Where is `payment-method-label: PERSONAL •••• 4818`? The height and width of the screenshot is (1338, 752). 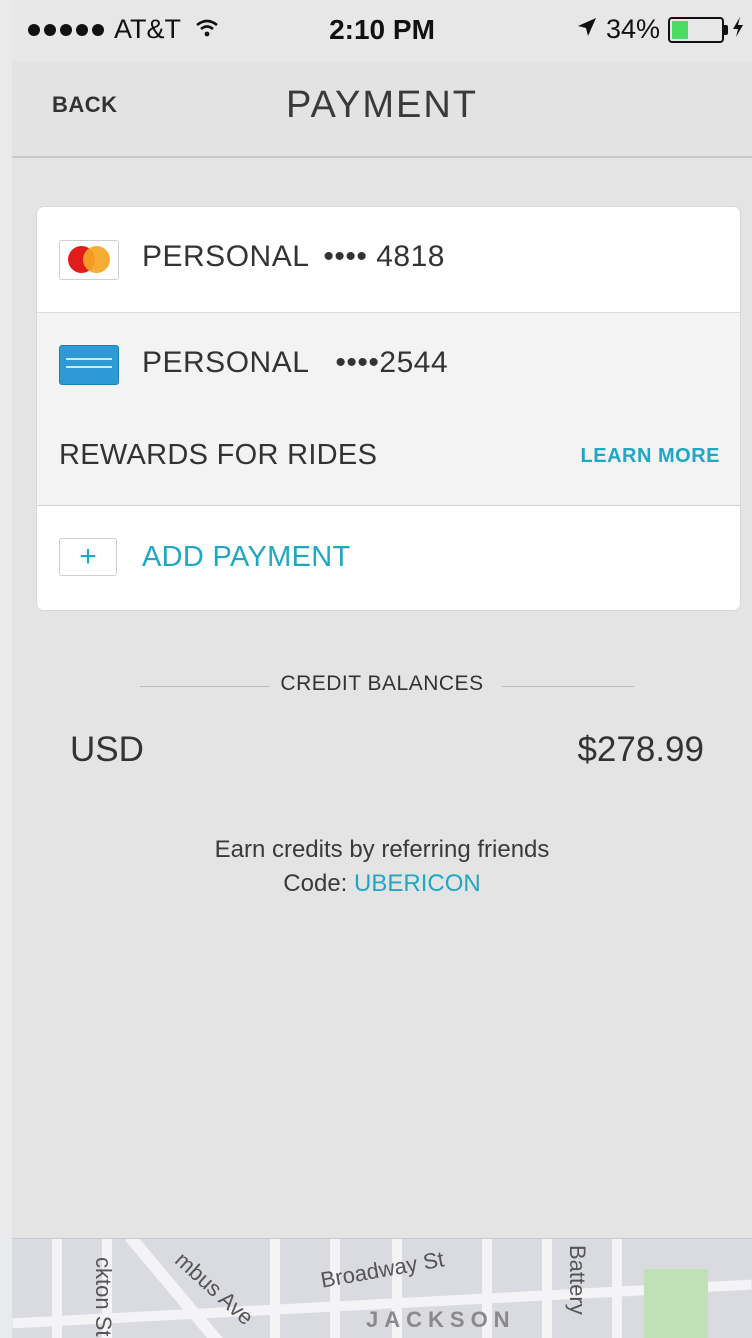
payment-method-label: PERSONAL •••• 4818 is located at coordinates (293, 257).